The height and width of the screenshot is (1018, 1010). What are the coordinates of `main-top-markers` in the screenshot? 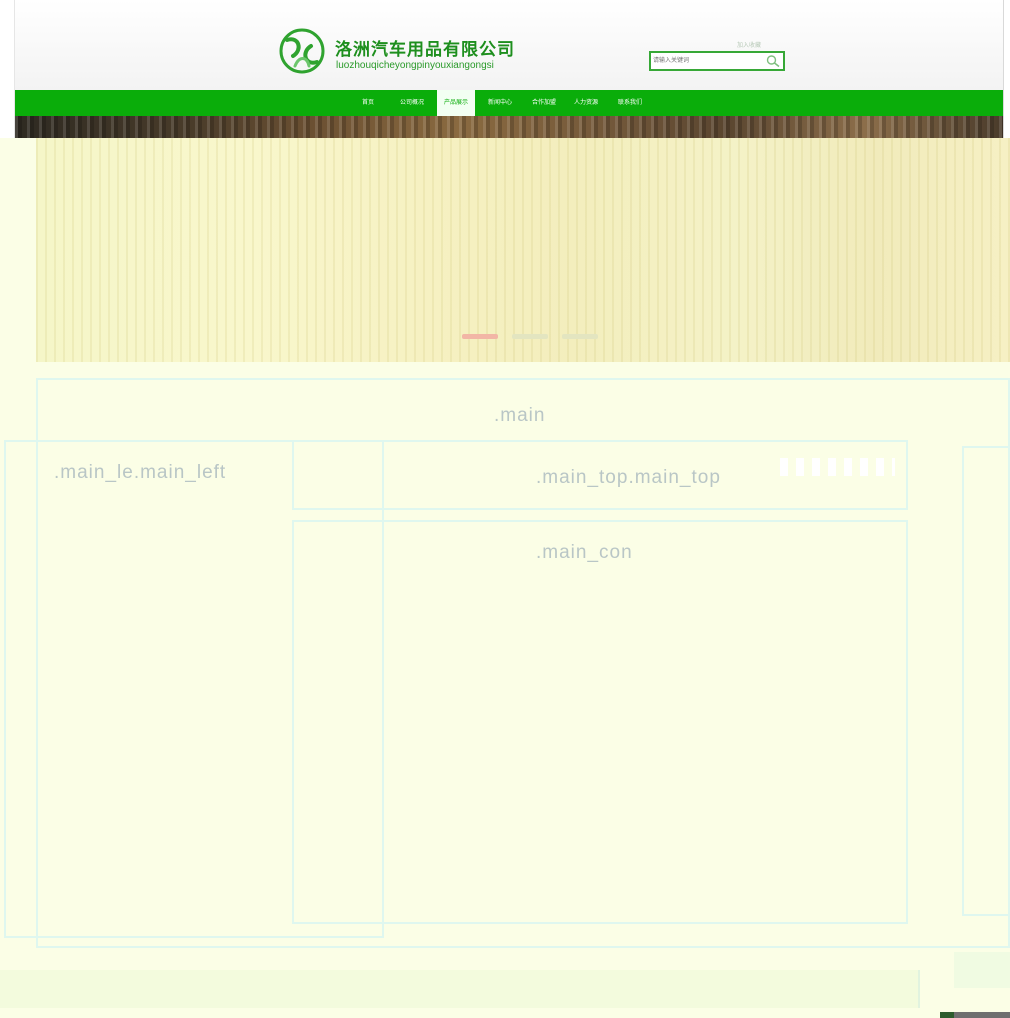 It's located at (837, 467).